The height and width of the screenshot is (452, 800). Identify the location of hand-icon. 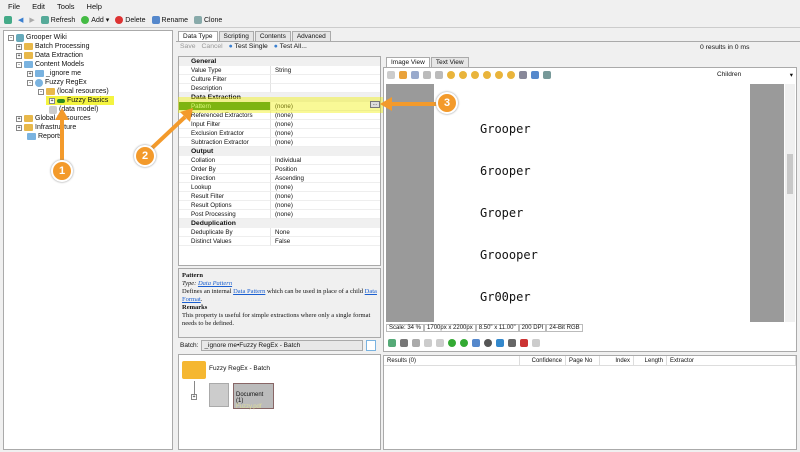
(403, 75).